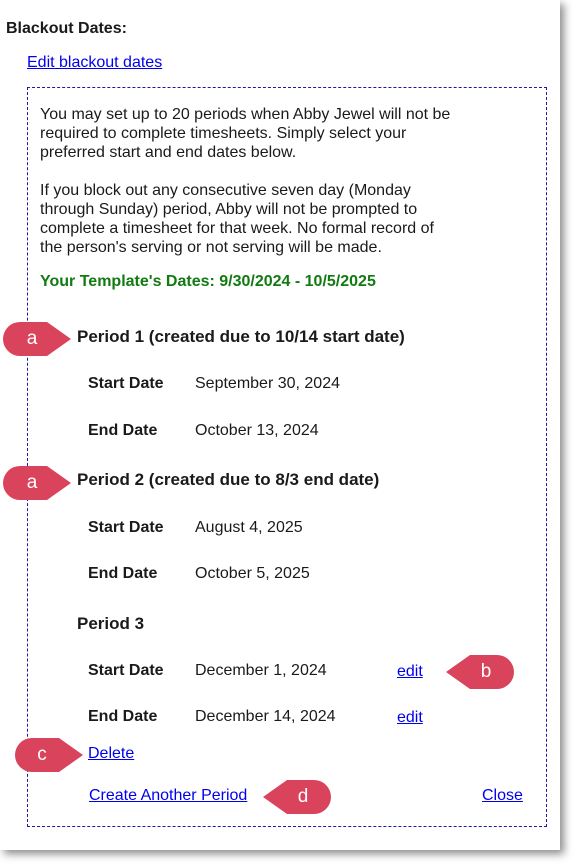 The width and height of the screenshot is (588, 868). I want to click on create-another-period-link: Create Another Period, so click(168, 796).